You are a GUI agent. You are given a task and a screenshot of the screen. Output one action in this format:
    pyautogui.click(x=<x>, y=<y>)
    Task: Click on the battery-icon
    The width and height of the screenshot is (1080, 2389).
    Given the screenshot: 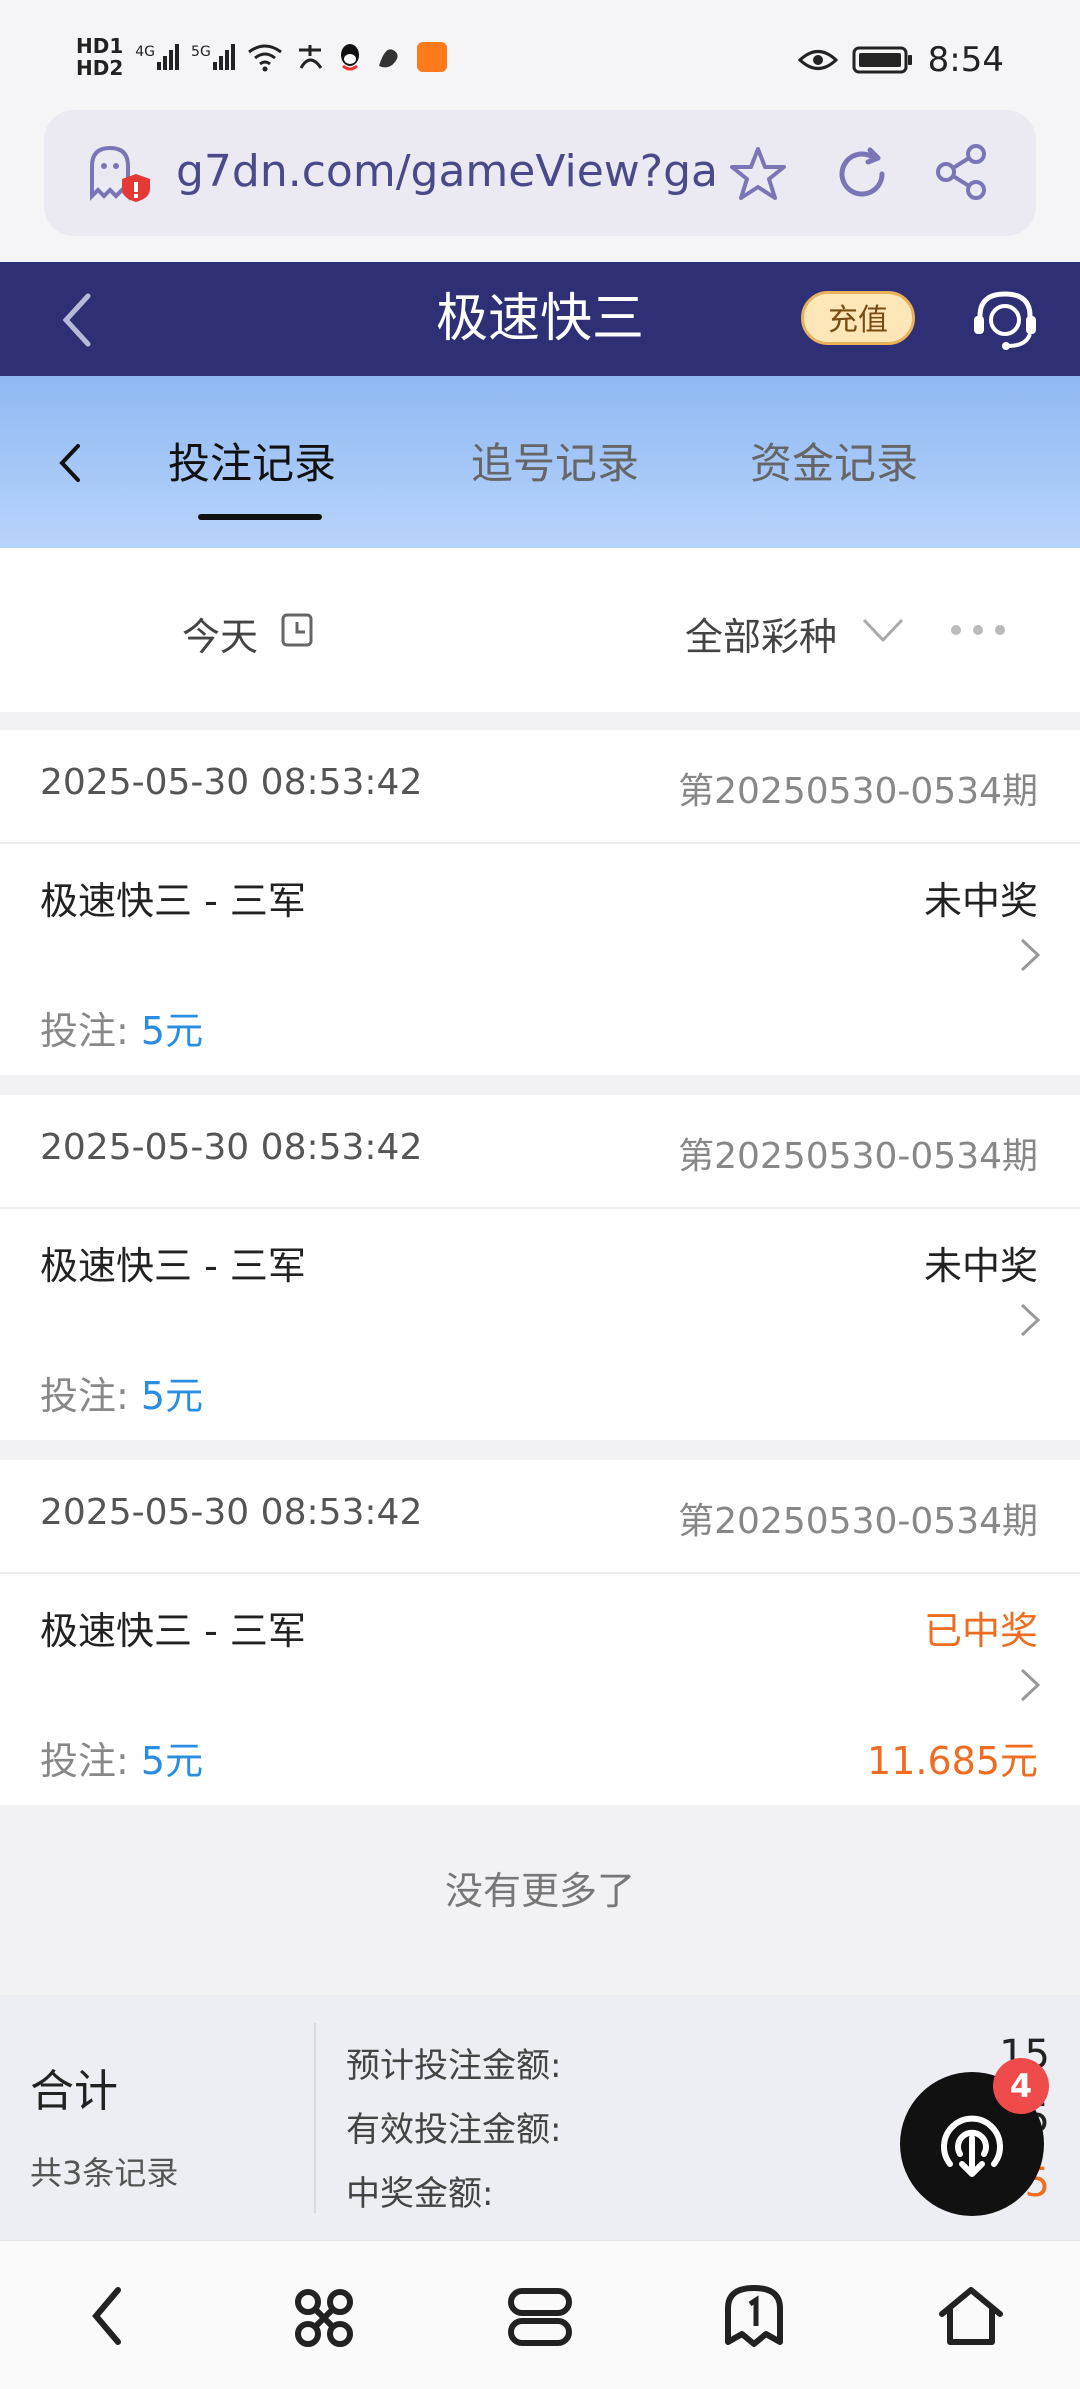 What is the action you would take?
    pyautogui.click(x=882, y=60)
    